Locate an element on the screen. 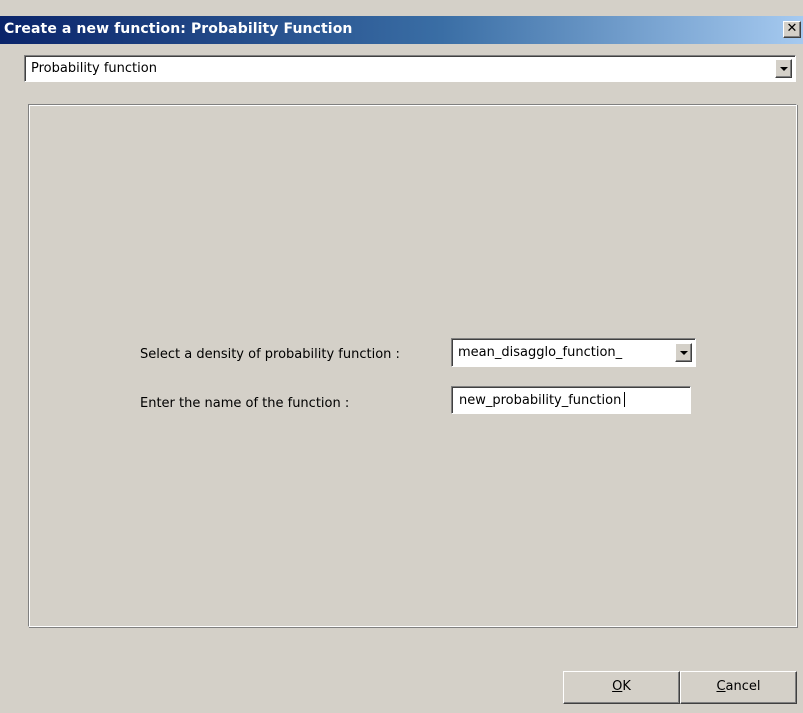 The height and width of the screenshot is (713, 803). function-type-select: Probability function is located at coordinates (410, 68).